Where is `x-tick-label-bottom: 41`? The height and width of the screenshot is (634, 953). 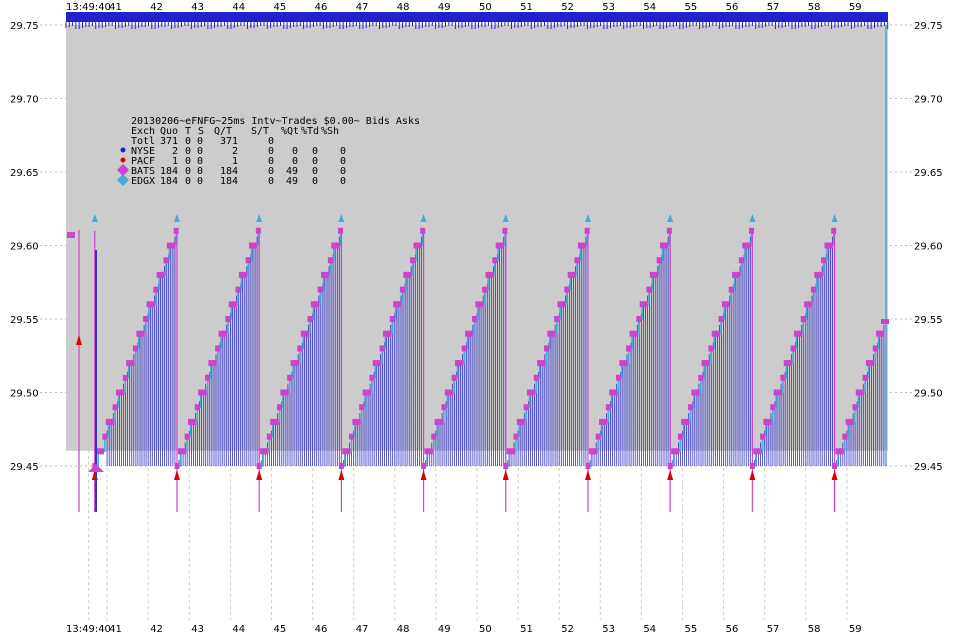 x-tick-label-bottom: 41 is located at coordinates (115, 629).